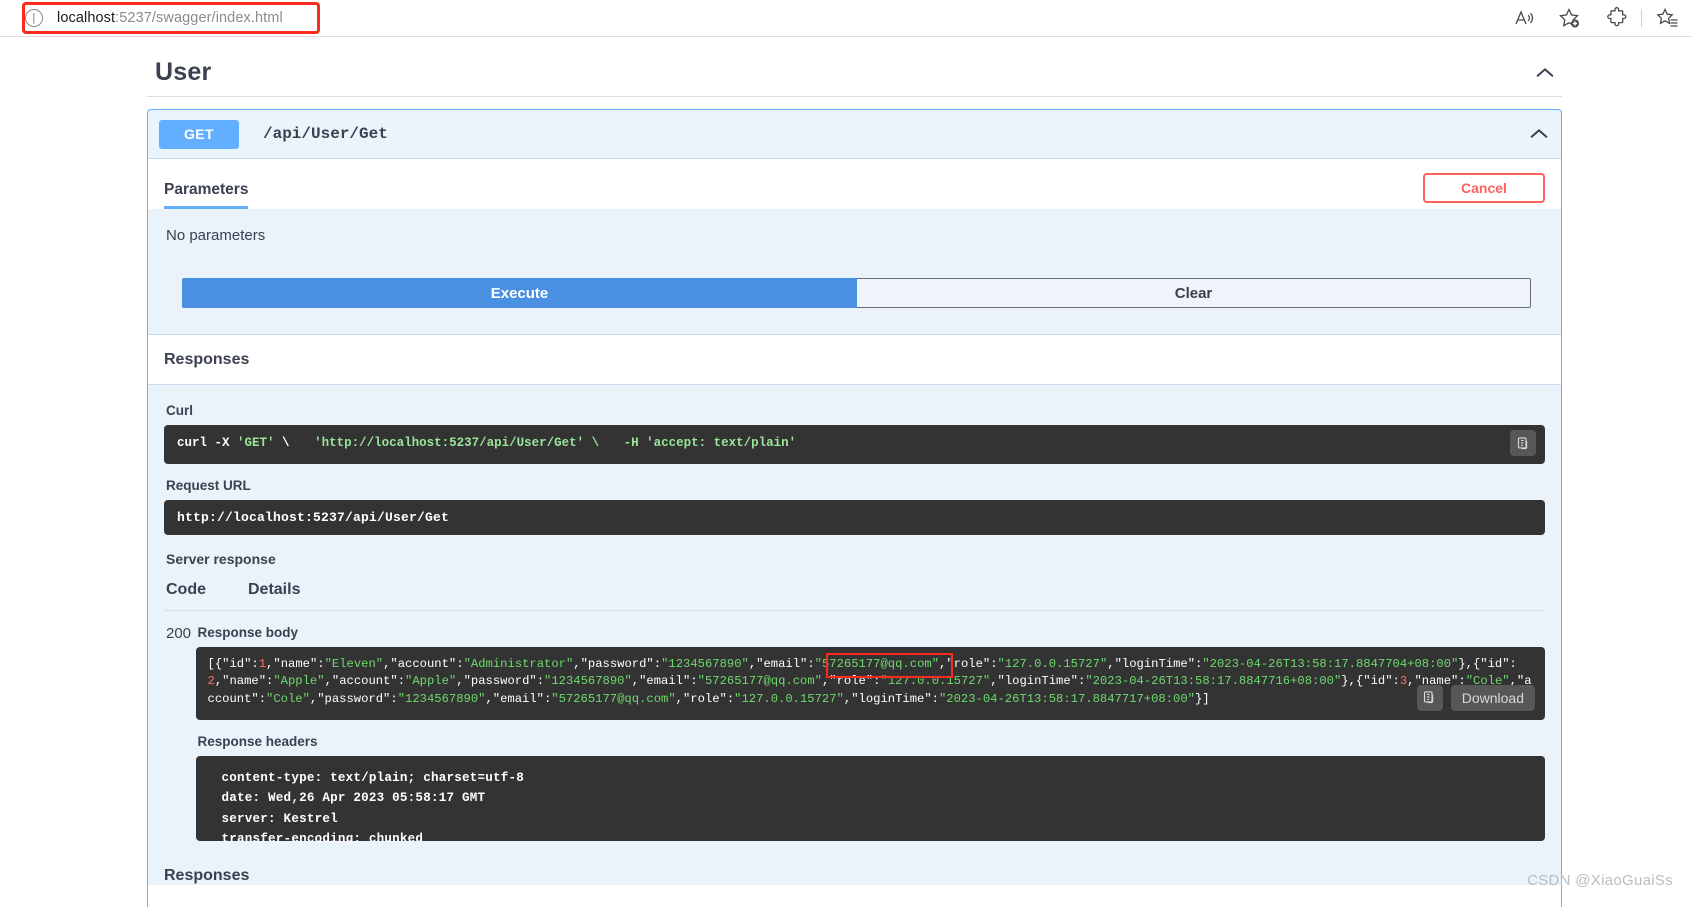 The width and height of the screenshot is (1691, 907). I want to click on parameters-body: No parameters Execute Clear, so click(854, 271).